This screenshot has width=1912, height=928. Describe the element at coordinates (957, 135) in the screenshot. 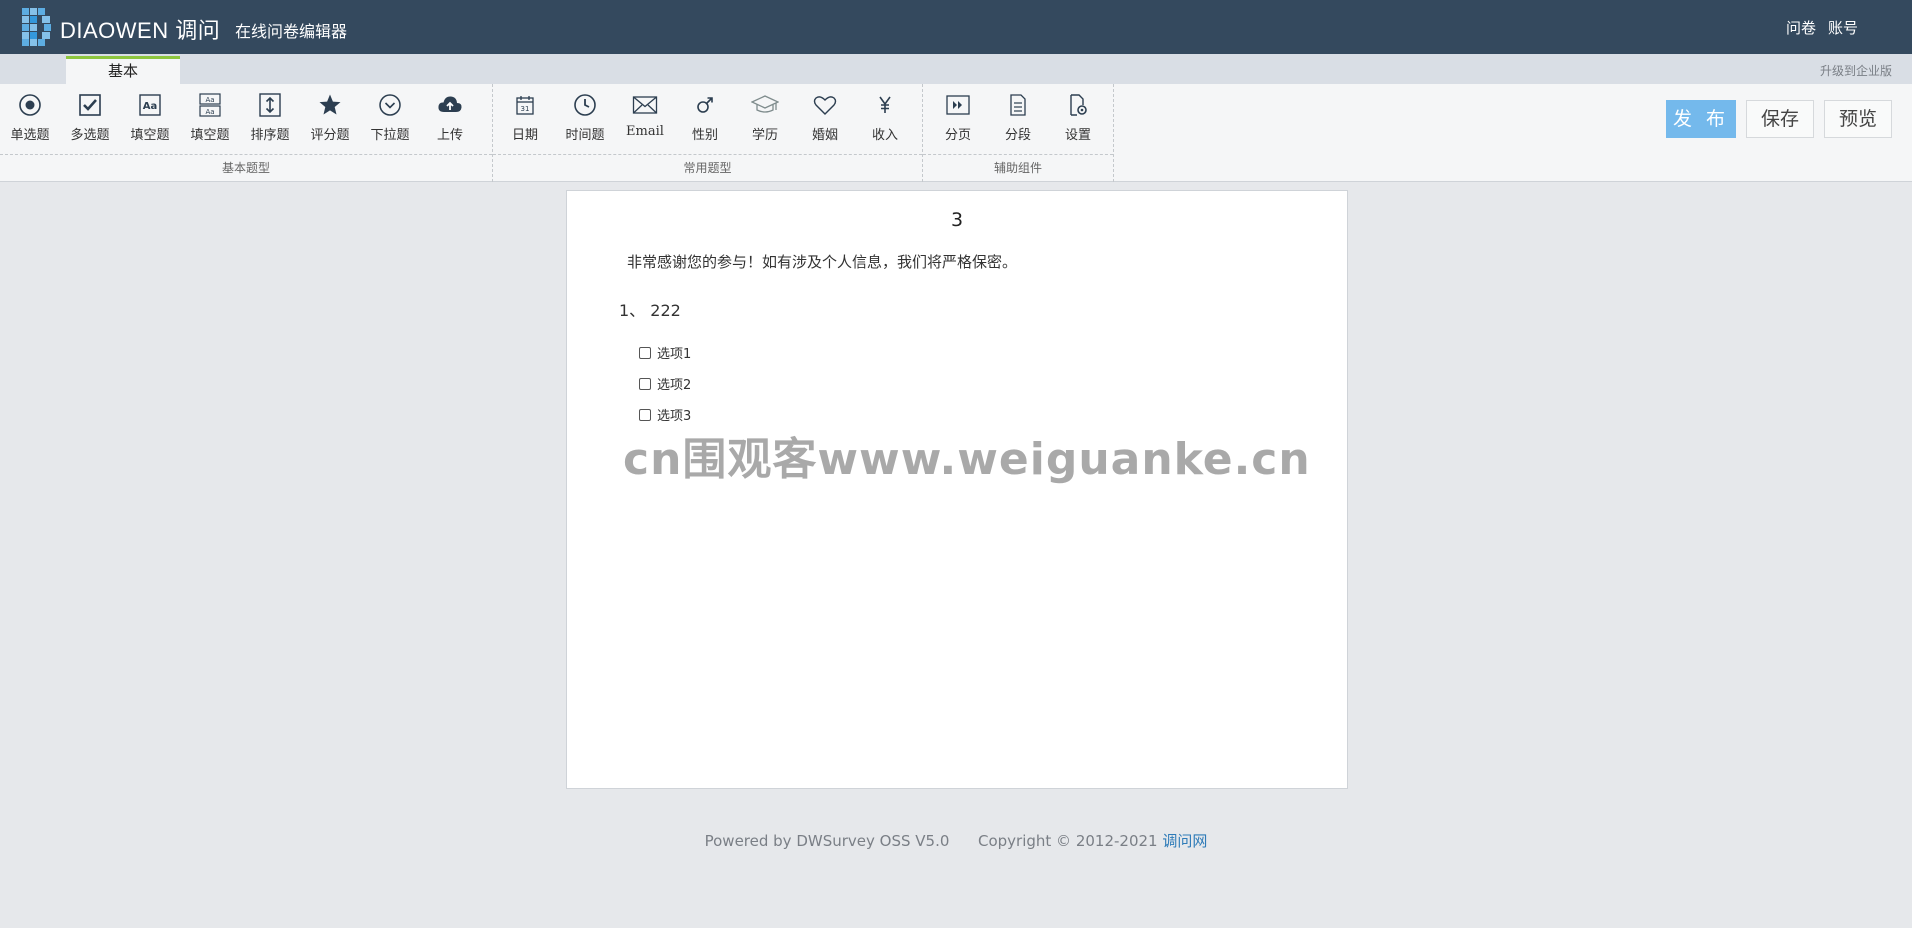

I see `tool-label: 分页` at that location.